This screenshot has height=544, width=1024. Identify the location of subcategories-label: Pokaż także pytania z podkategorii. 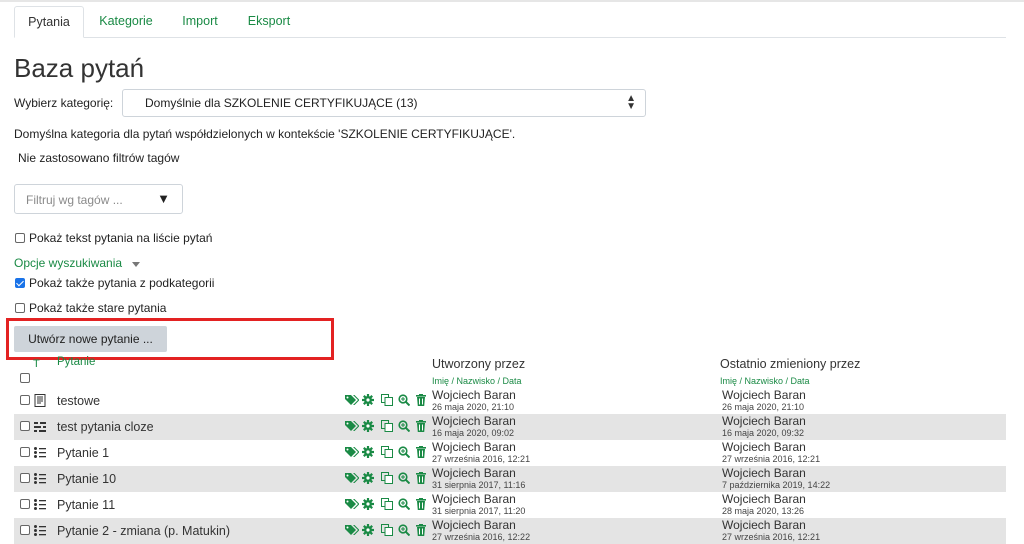
(122, 283).